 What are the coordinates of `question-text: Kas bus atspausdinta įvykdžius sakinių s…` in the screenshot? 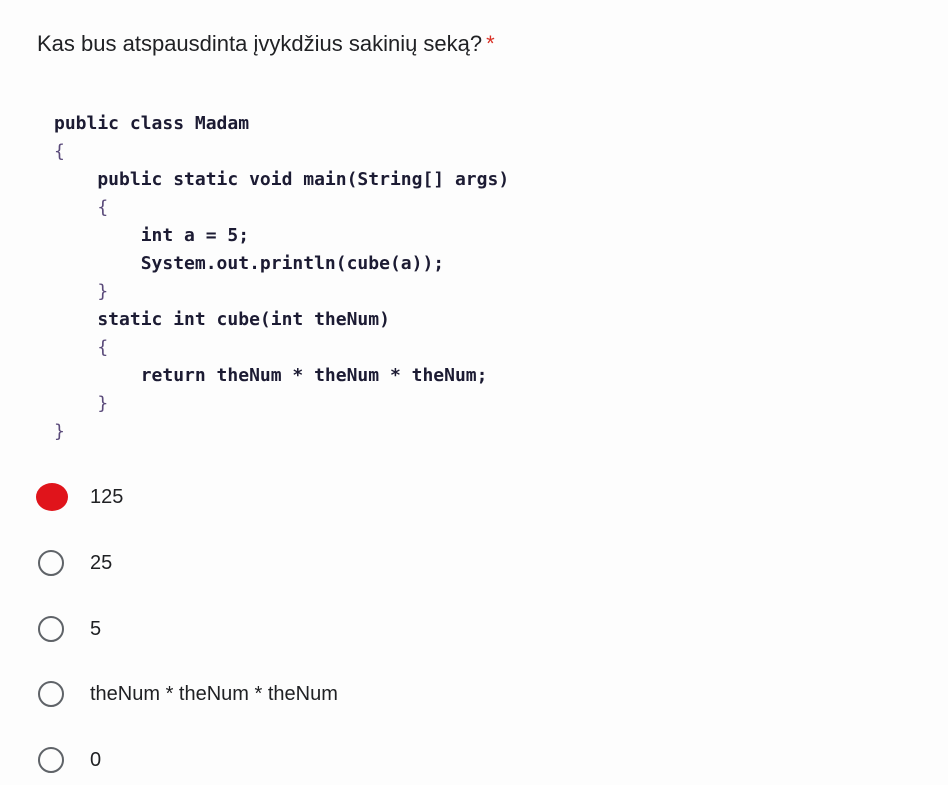 It's located at (260, 43).